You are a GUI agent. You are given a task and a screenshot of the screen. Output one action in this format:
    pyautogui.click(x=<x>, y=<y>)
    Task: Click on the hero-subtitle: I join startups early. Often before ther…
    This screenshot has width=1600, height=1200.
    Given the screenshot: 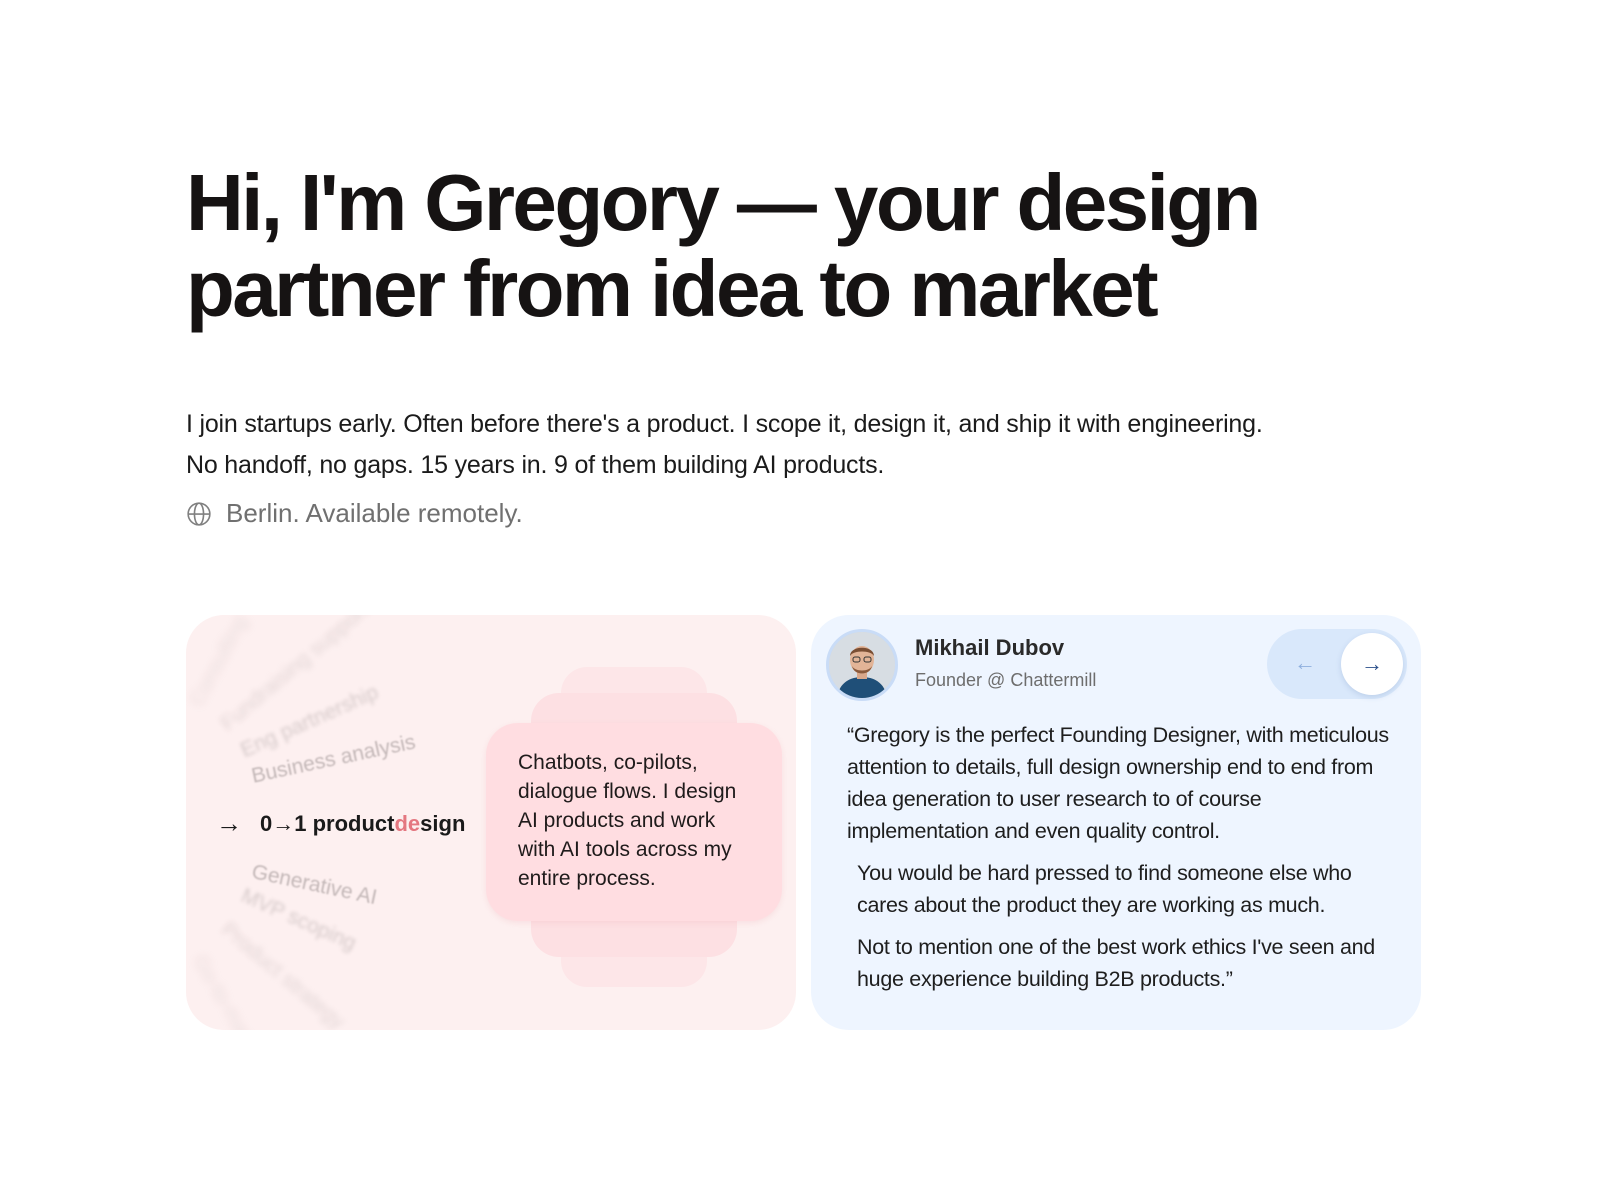 What is the action you would take?
    pyautogui.click(x=811, y=445)
    